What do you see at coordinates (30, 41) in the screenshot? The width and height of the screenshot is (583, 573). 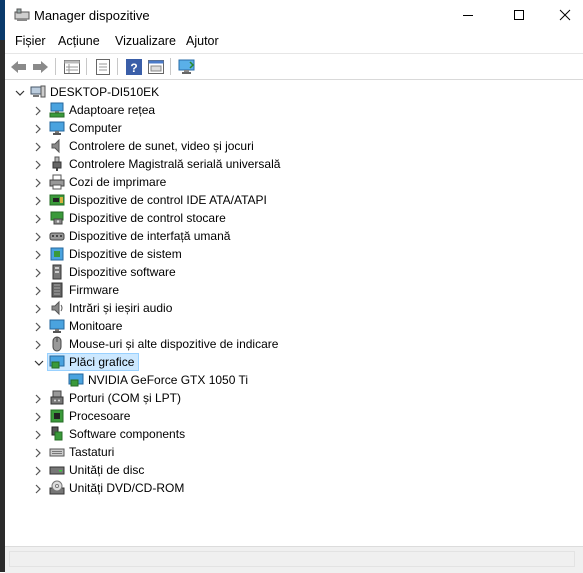 I see `menu-file: Fișier` at bounding box center [30, 41].